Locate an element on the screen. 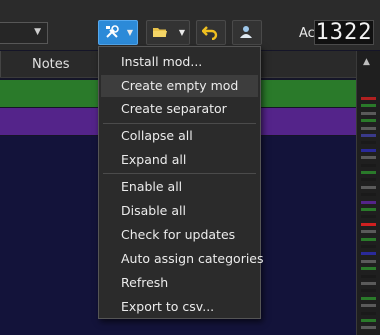 The height and width of the screenshot is (335, 380). active-count-display: 1322 is located at coordinates (344, 32).